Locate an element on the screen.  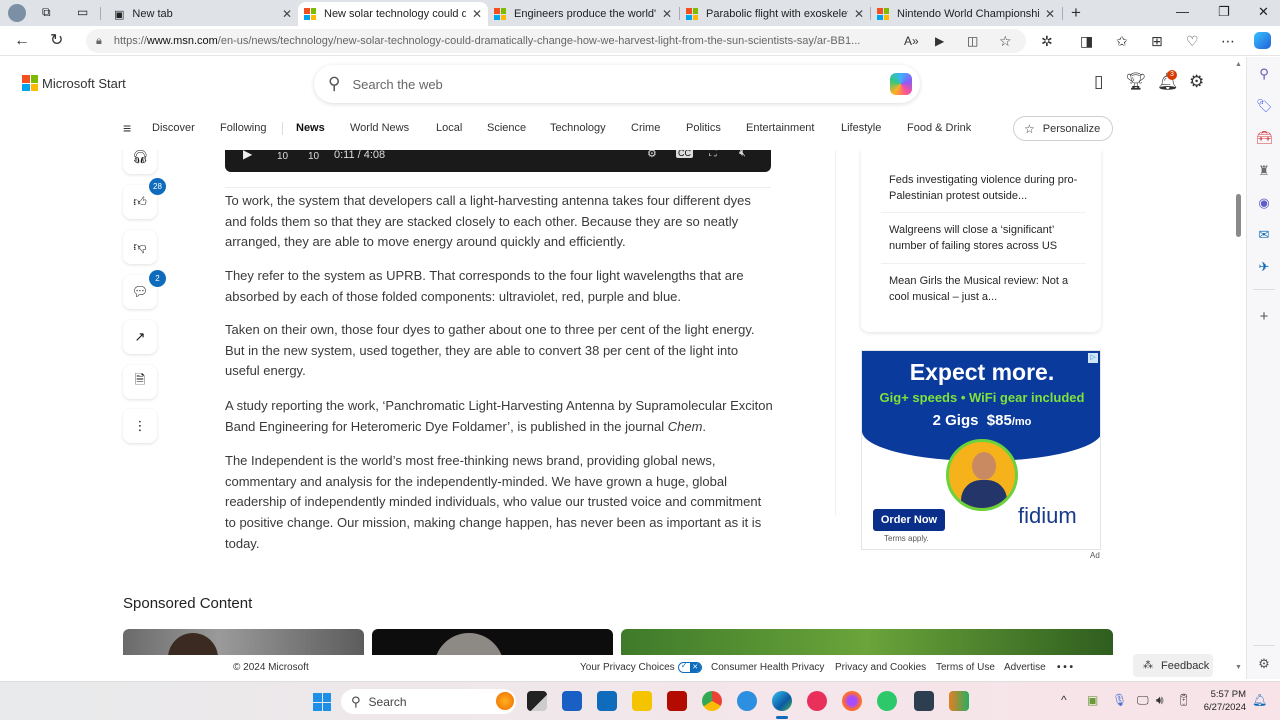
nav-news: News is located at coordinates (310, 128).